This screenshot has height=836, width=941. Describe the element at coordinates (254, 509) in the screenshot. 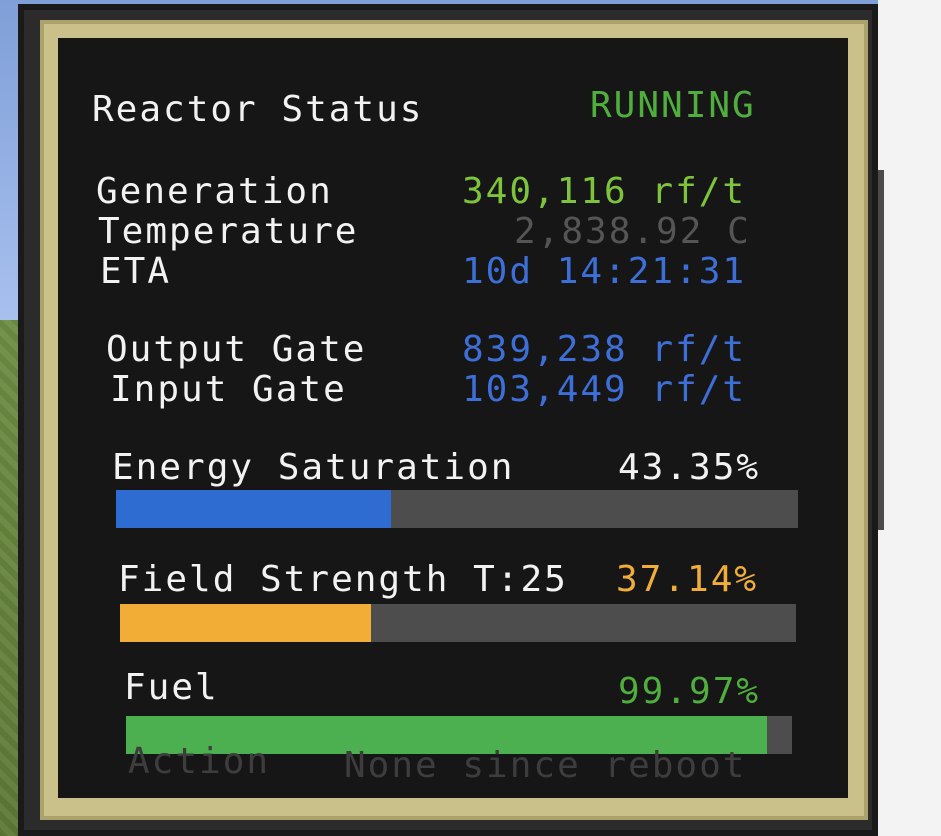

I see `energy-saturation-fill` at that location.